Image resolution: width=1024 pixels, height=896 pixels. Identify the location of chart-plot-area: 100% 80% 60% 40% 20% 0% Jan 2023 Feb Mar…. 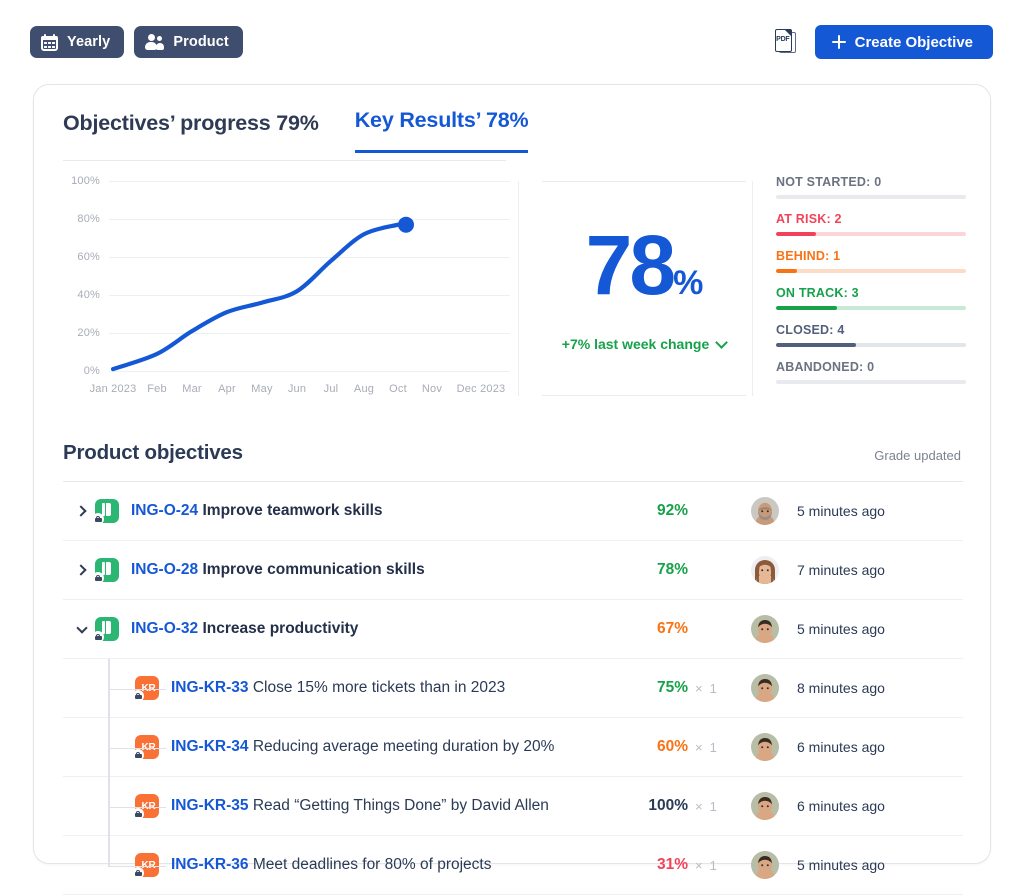
(290, 285).